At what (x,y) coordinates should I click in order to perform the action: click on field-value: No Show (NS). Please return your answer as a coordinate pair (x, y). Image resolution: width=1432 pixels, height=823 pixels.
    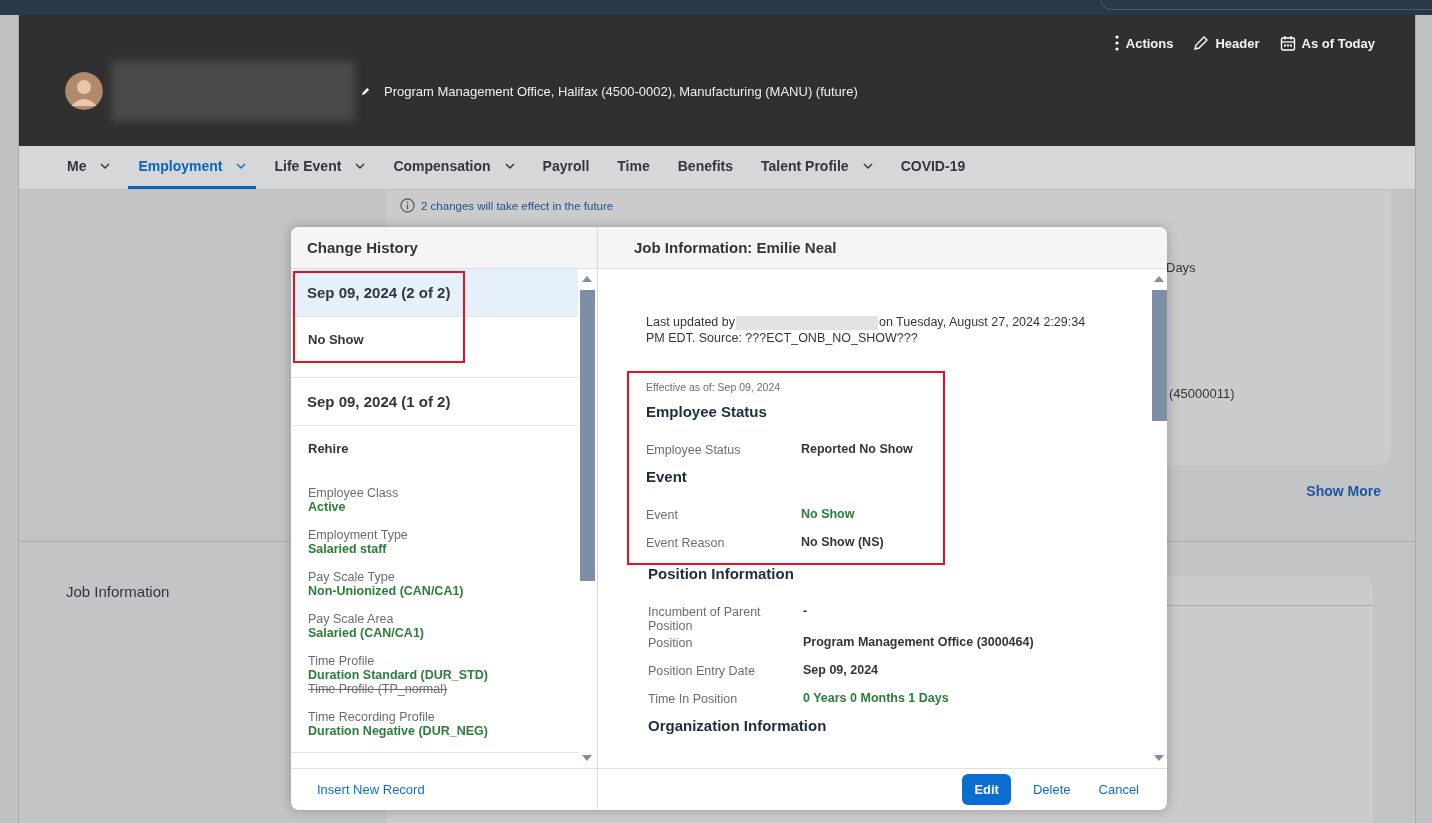
    Looking at the image, I should click on (842, 541).